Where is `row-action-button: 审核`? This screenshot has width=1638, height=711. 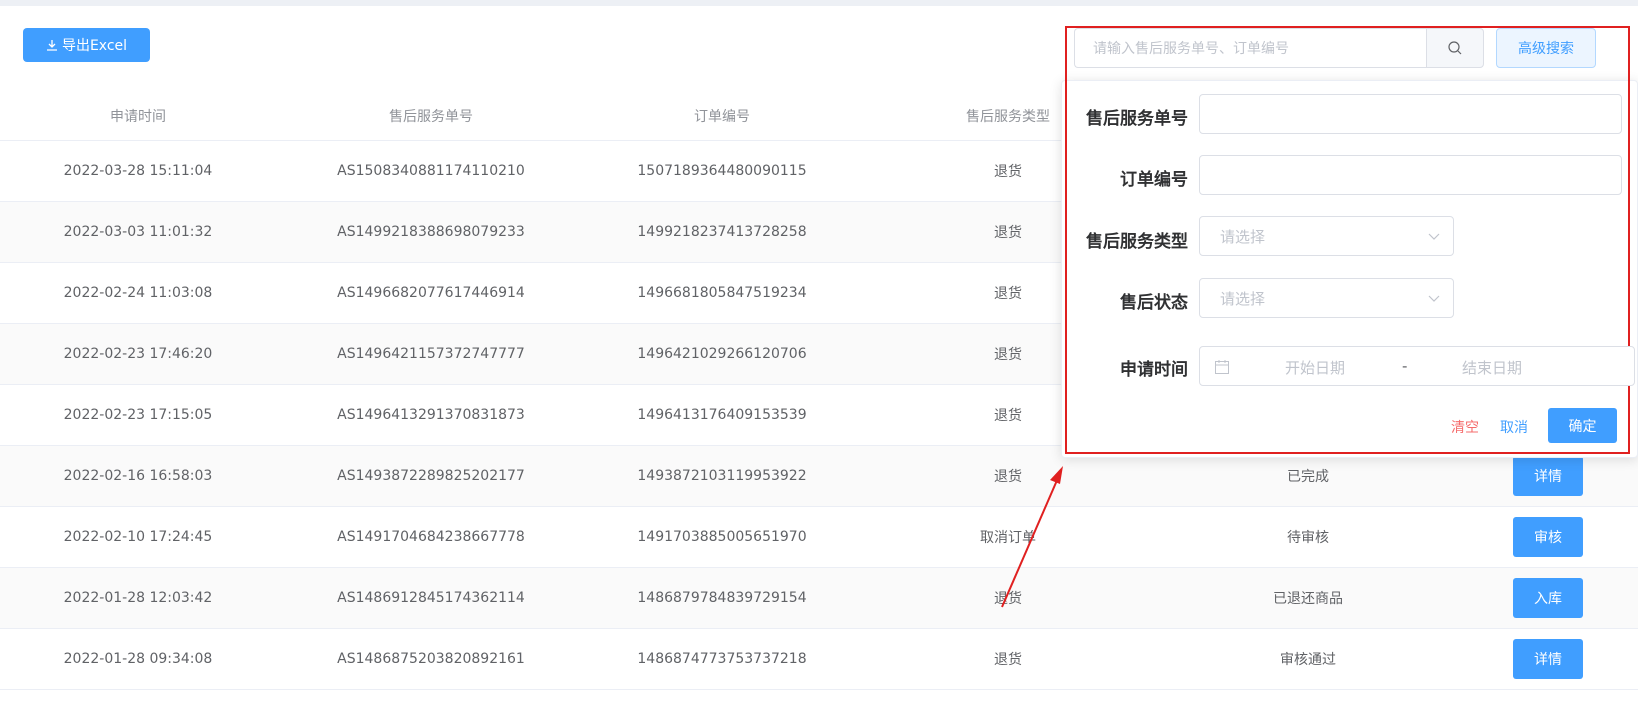
row-action-button: 审核 is located at coordinates (1548, 537).